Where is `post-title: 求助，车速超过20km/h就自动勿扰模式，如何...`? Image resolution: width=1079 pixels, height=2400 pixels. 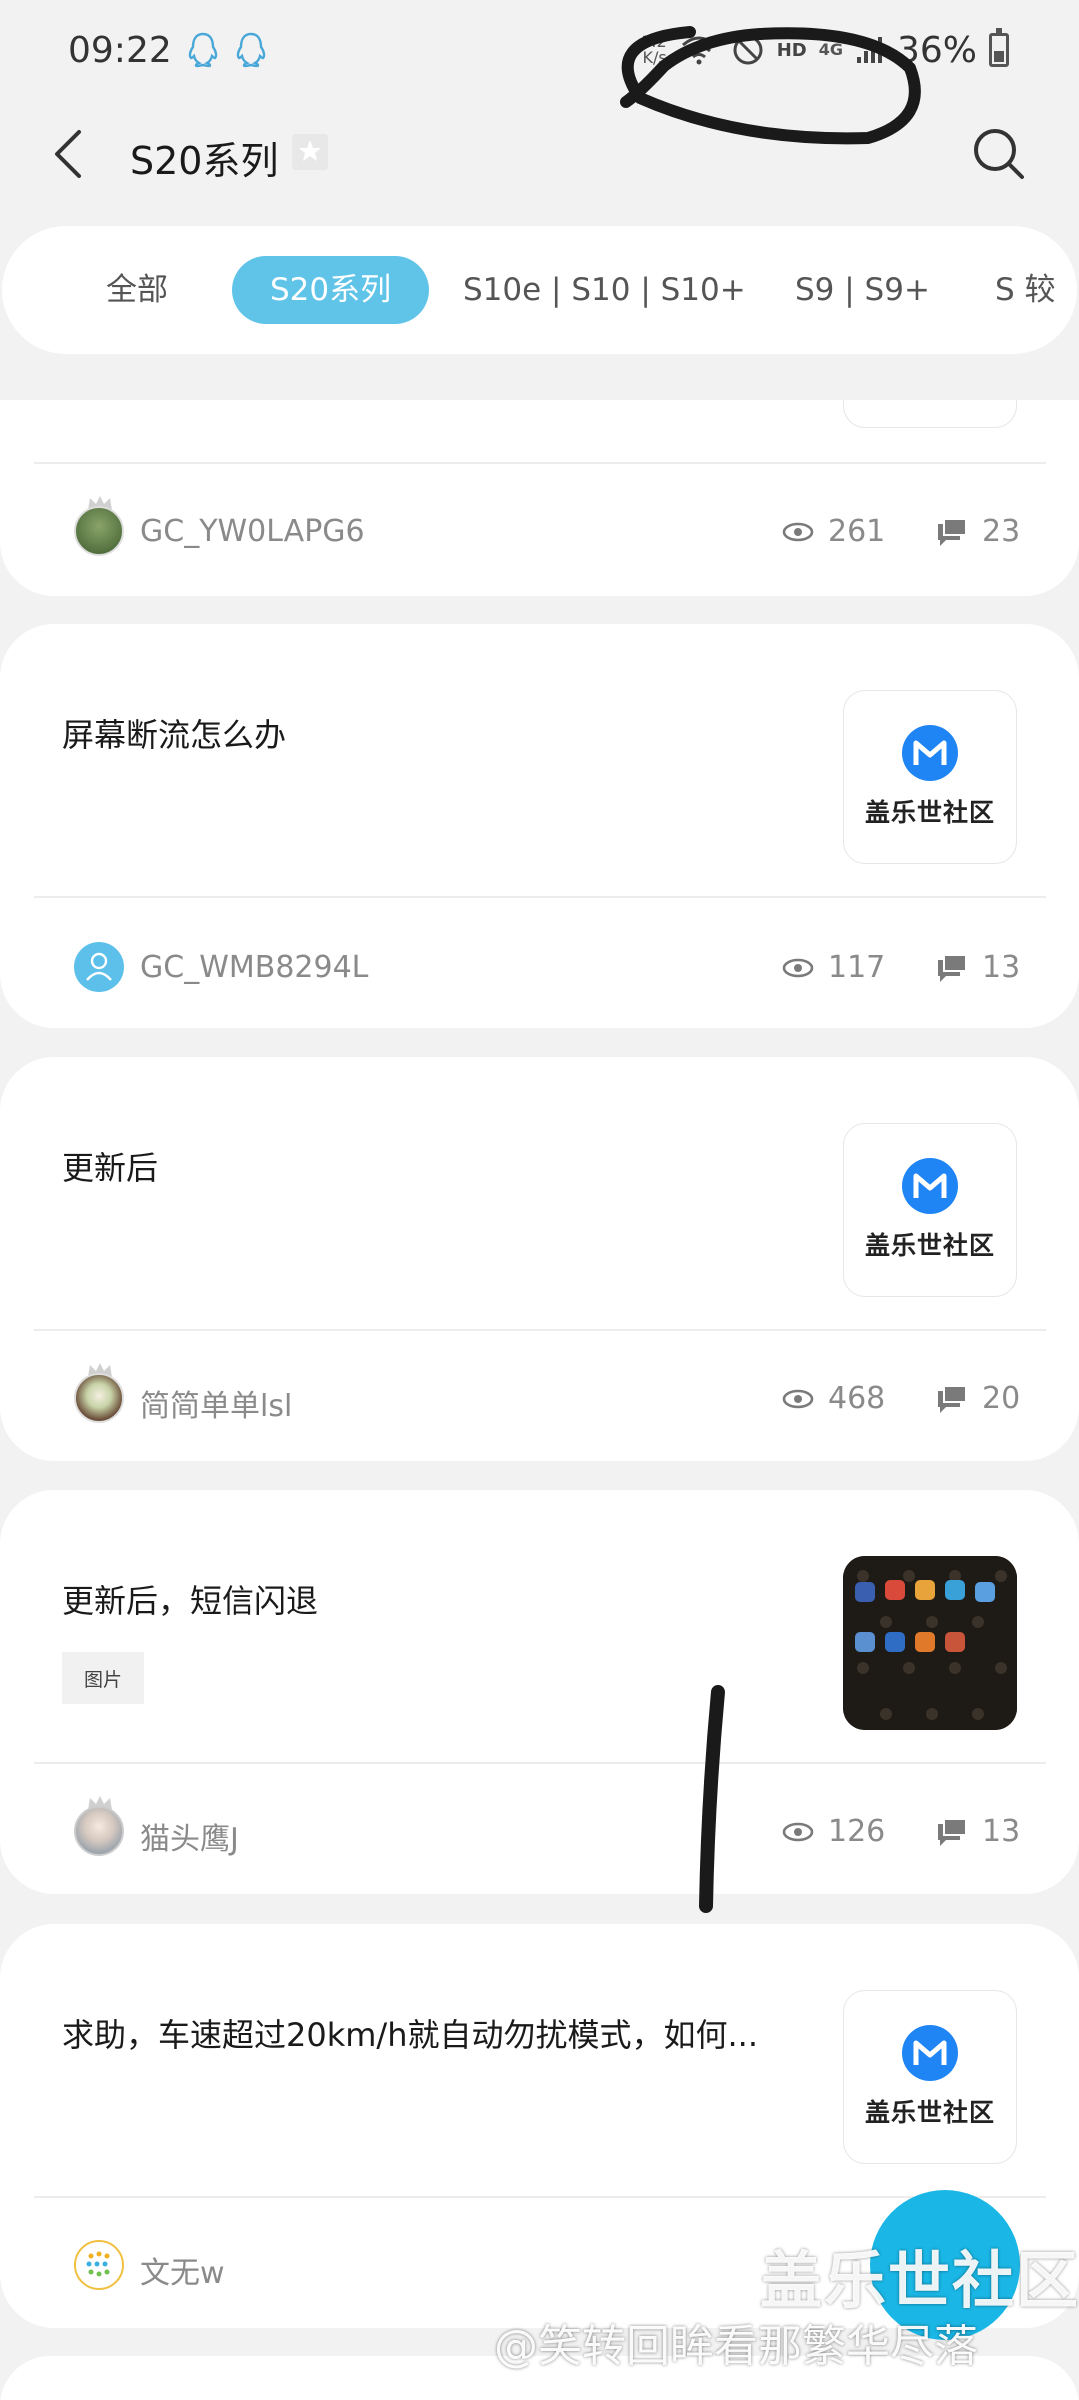
post-title: 求助，车速超过20km/h就自动勿扰模式，如何... is located at coordinates (410, 2033).